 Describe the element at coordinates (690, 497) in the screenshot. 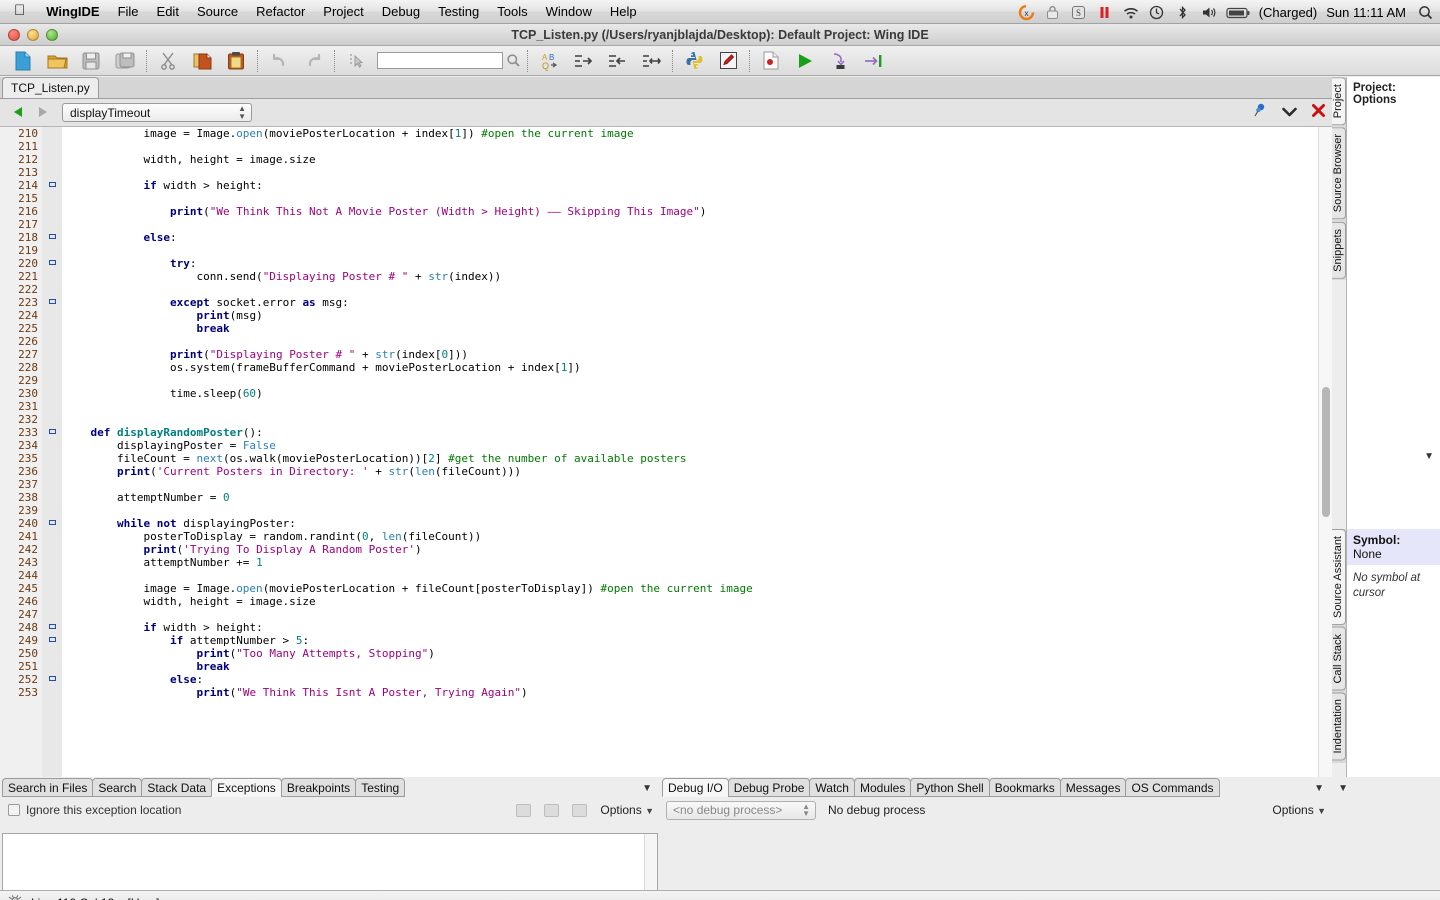

I see `code-line: attemptNumber = 0` at that location.